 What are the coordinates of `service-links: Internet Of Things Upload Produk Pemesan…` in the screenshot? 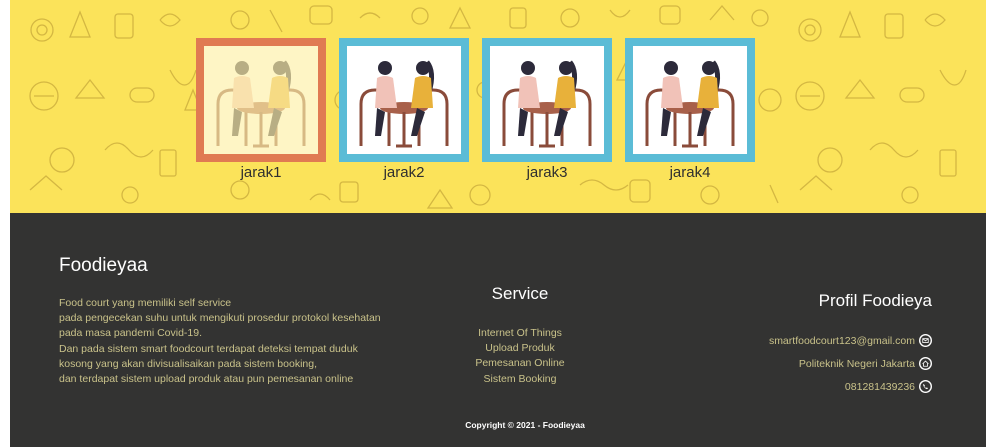 It's located at (520, 356).